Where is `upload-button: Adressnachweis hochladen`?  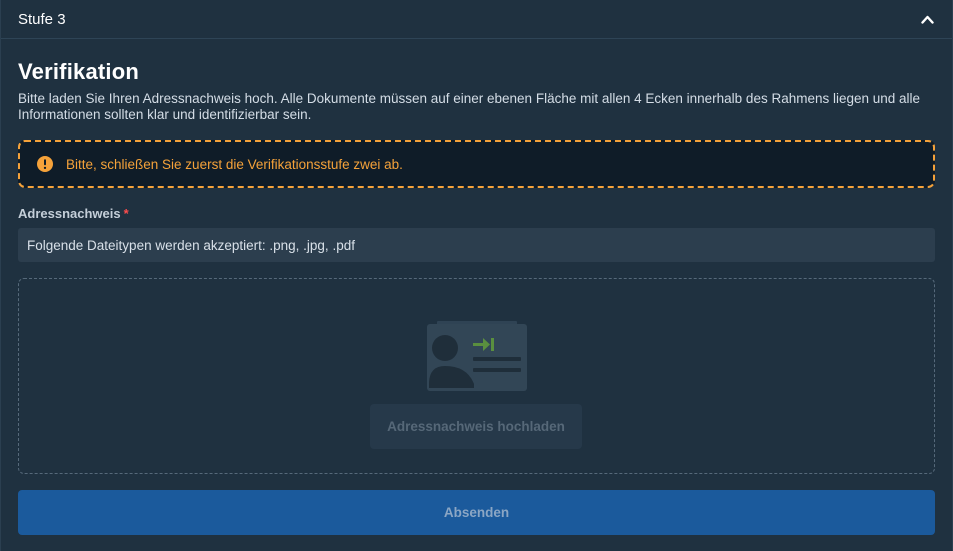
upload-button: Adressnachweis hochladen is located at coordinates (476, 426).